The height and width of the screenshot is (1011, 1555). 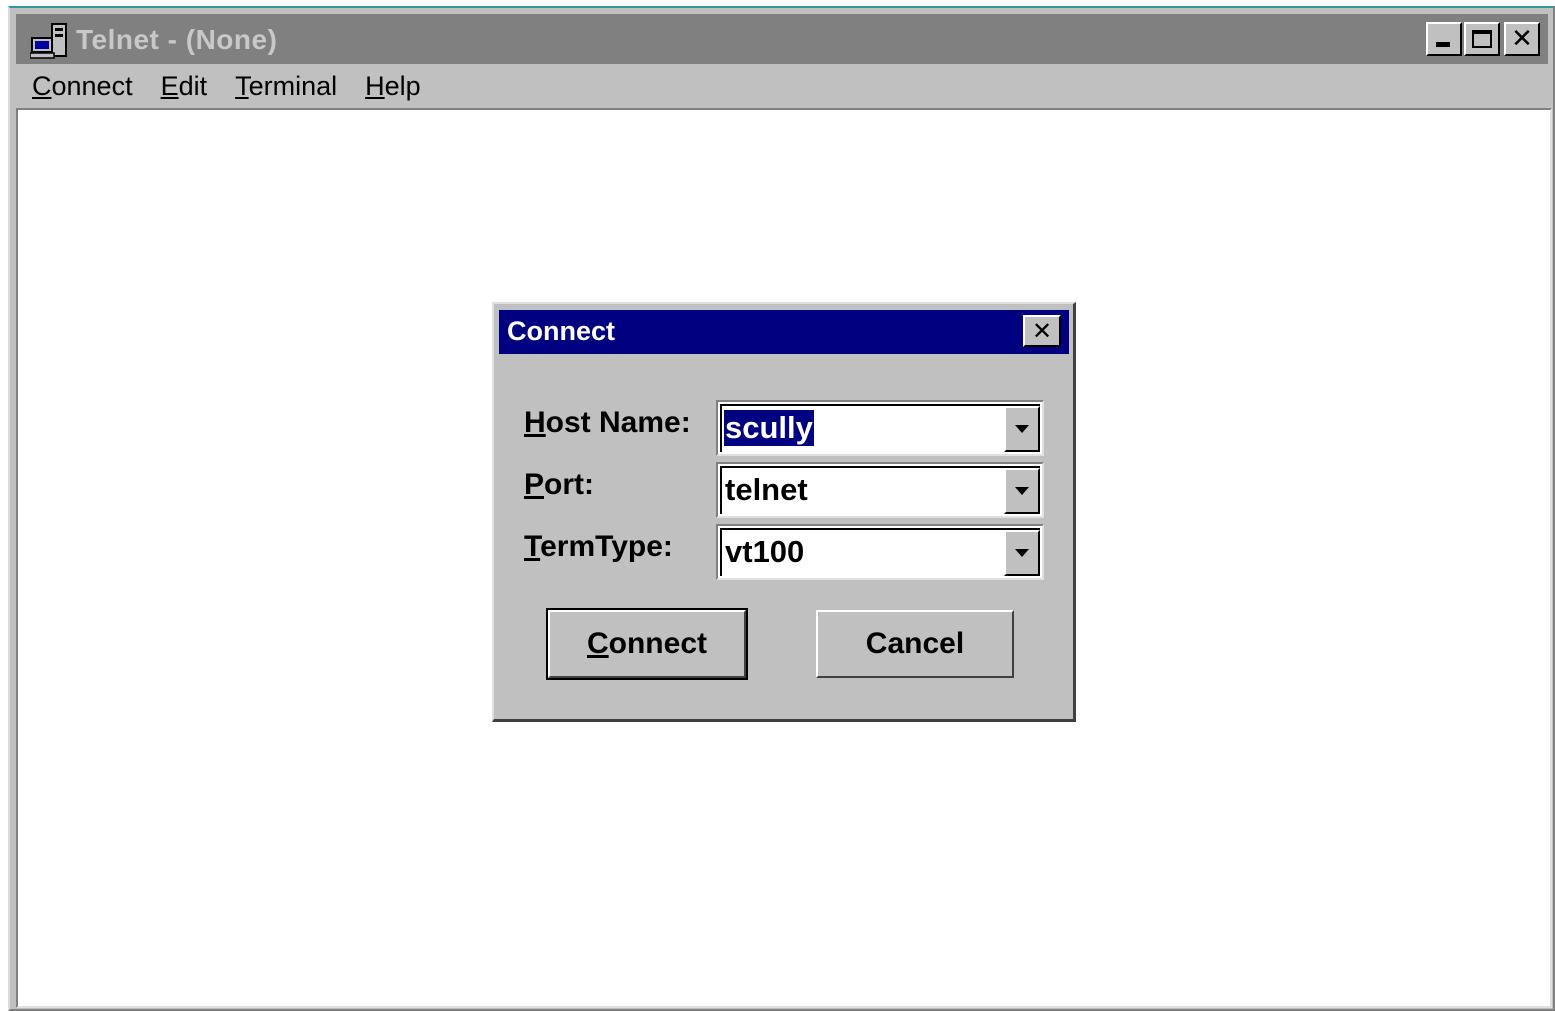 I want to click on connect-button: Connect, so click(x=647, y=644).